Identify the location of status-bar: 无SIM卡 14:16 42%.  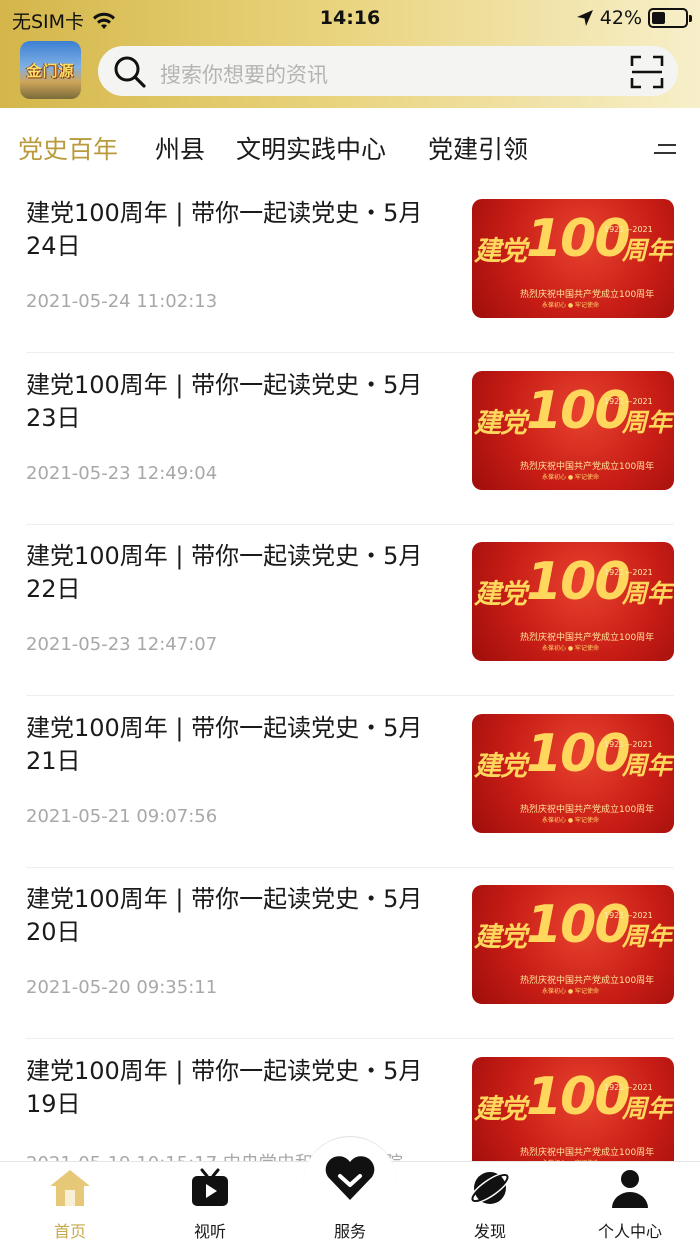
(350, 18).